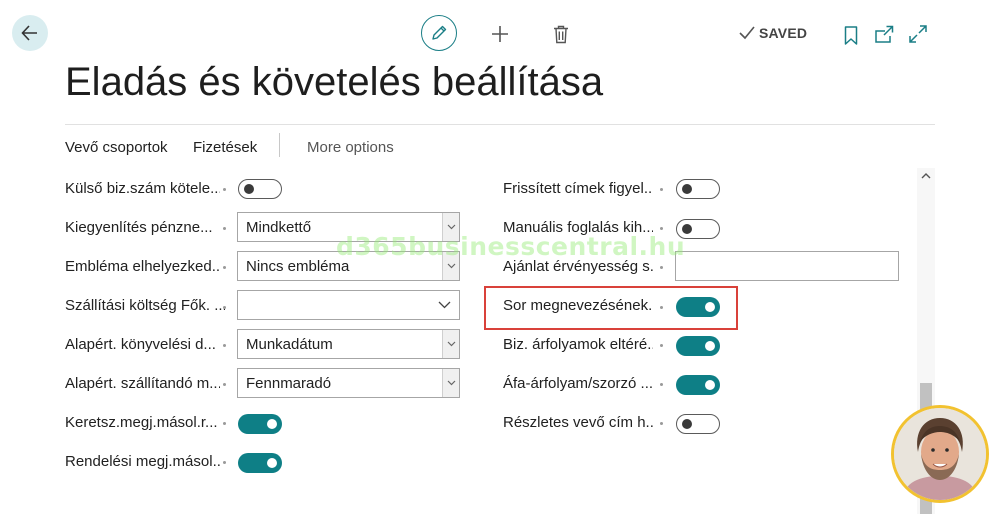  What do you see at coordinates (783, 33) in the screenshot?
I see `saved-label: SAVED` at bounding box center [783, 33].